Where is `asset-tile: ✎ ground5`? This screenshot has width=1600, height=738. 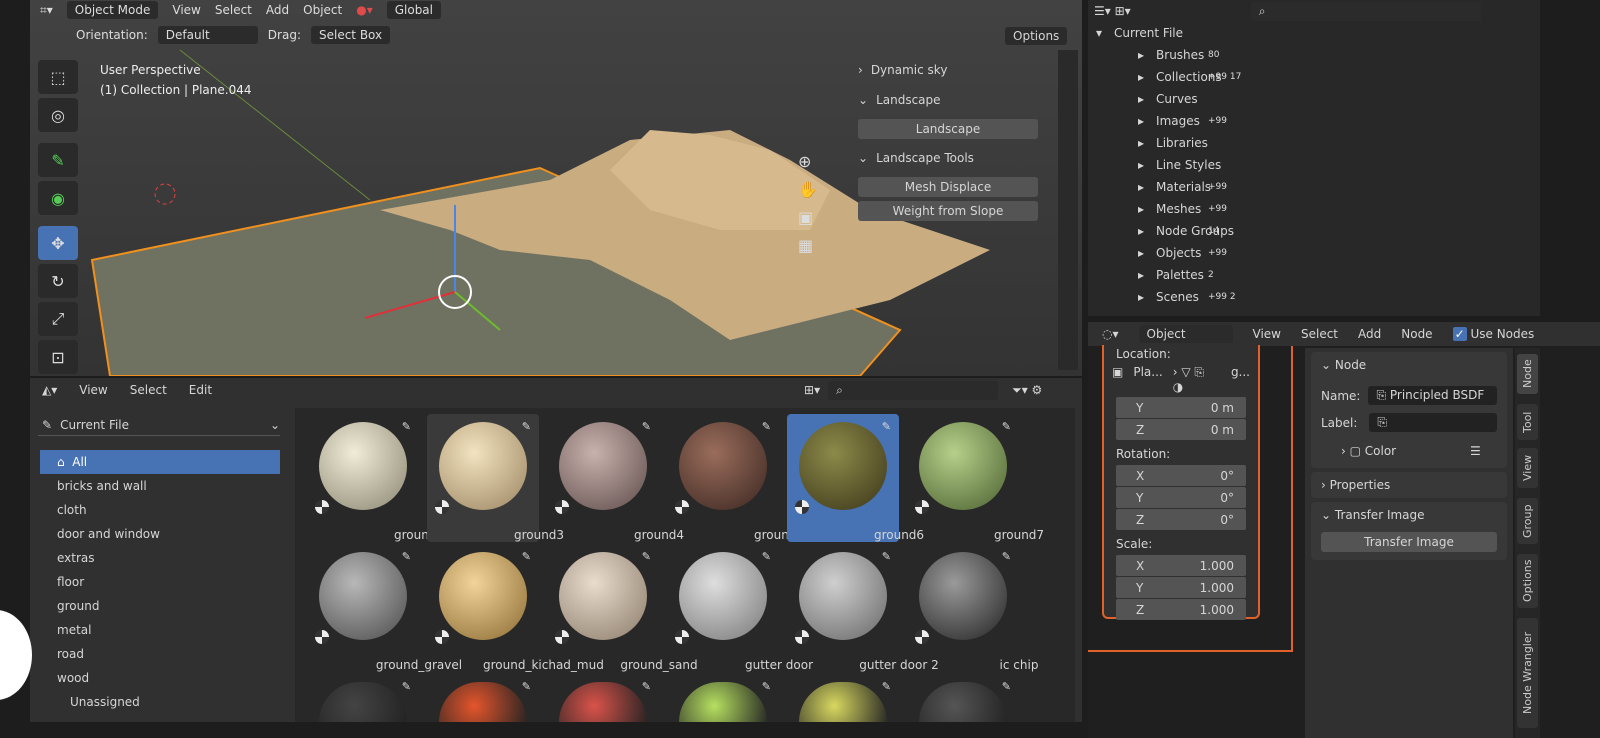
asset-tile: ✎ ground5 is located at coordinates (735, 478).